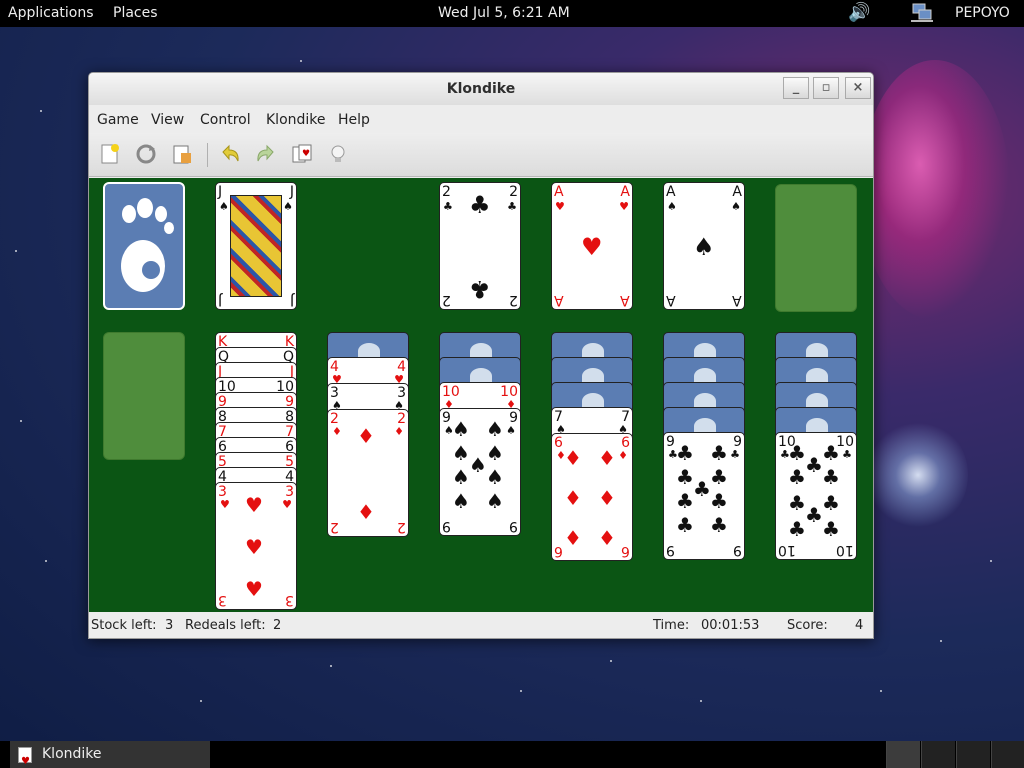  What do you see at coordinates (118, 120) in the screenshot?
I see `menu-game: Game` at bounding box center [118, 120].